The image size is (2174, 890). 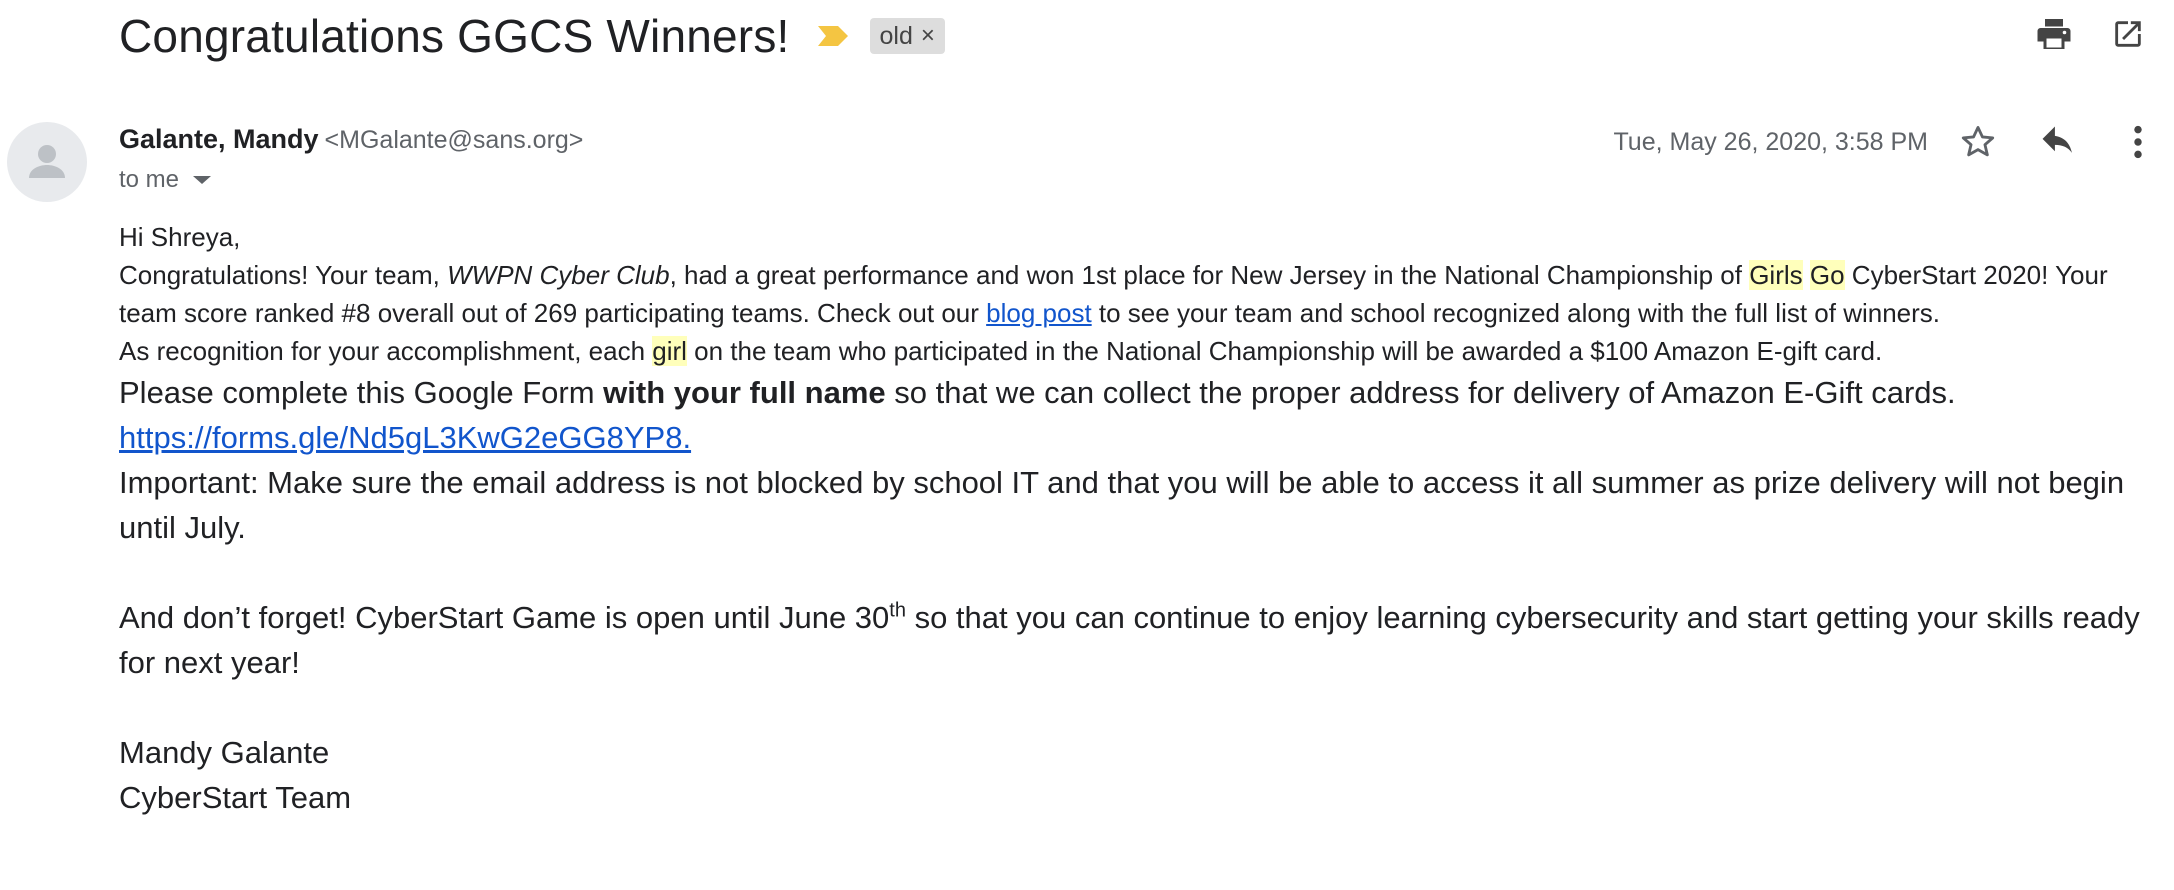 I want to click on reply-icon, so click(x=2058, y=142).